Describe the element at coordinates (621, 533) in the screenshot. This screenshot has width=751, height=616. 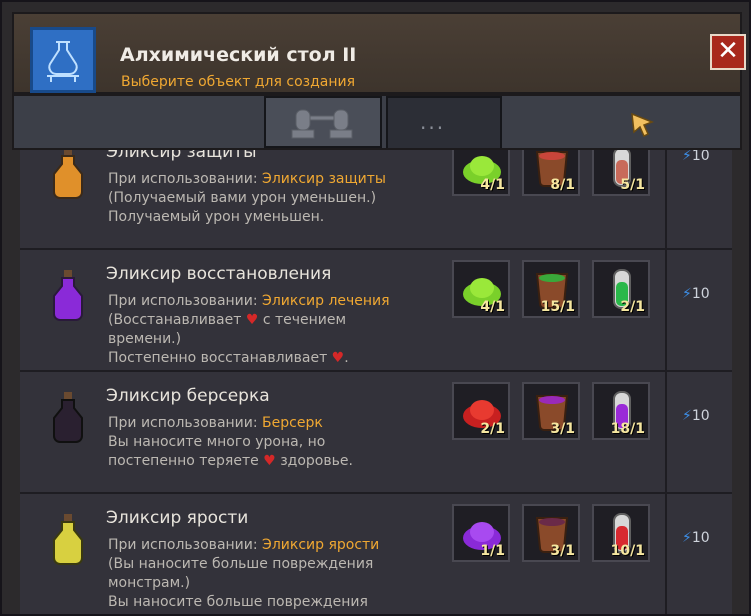
I see `ingredient-slot: 10/1` at that location.